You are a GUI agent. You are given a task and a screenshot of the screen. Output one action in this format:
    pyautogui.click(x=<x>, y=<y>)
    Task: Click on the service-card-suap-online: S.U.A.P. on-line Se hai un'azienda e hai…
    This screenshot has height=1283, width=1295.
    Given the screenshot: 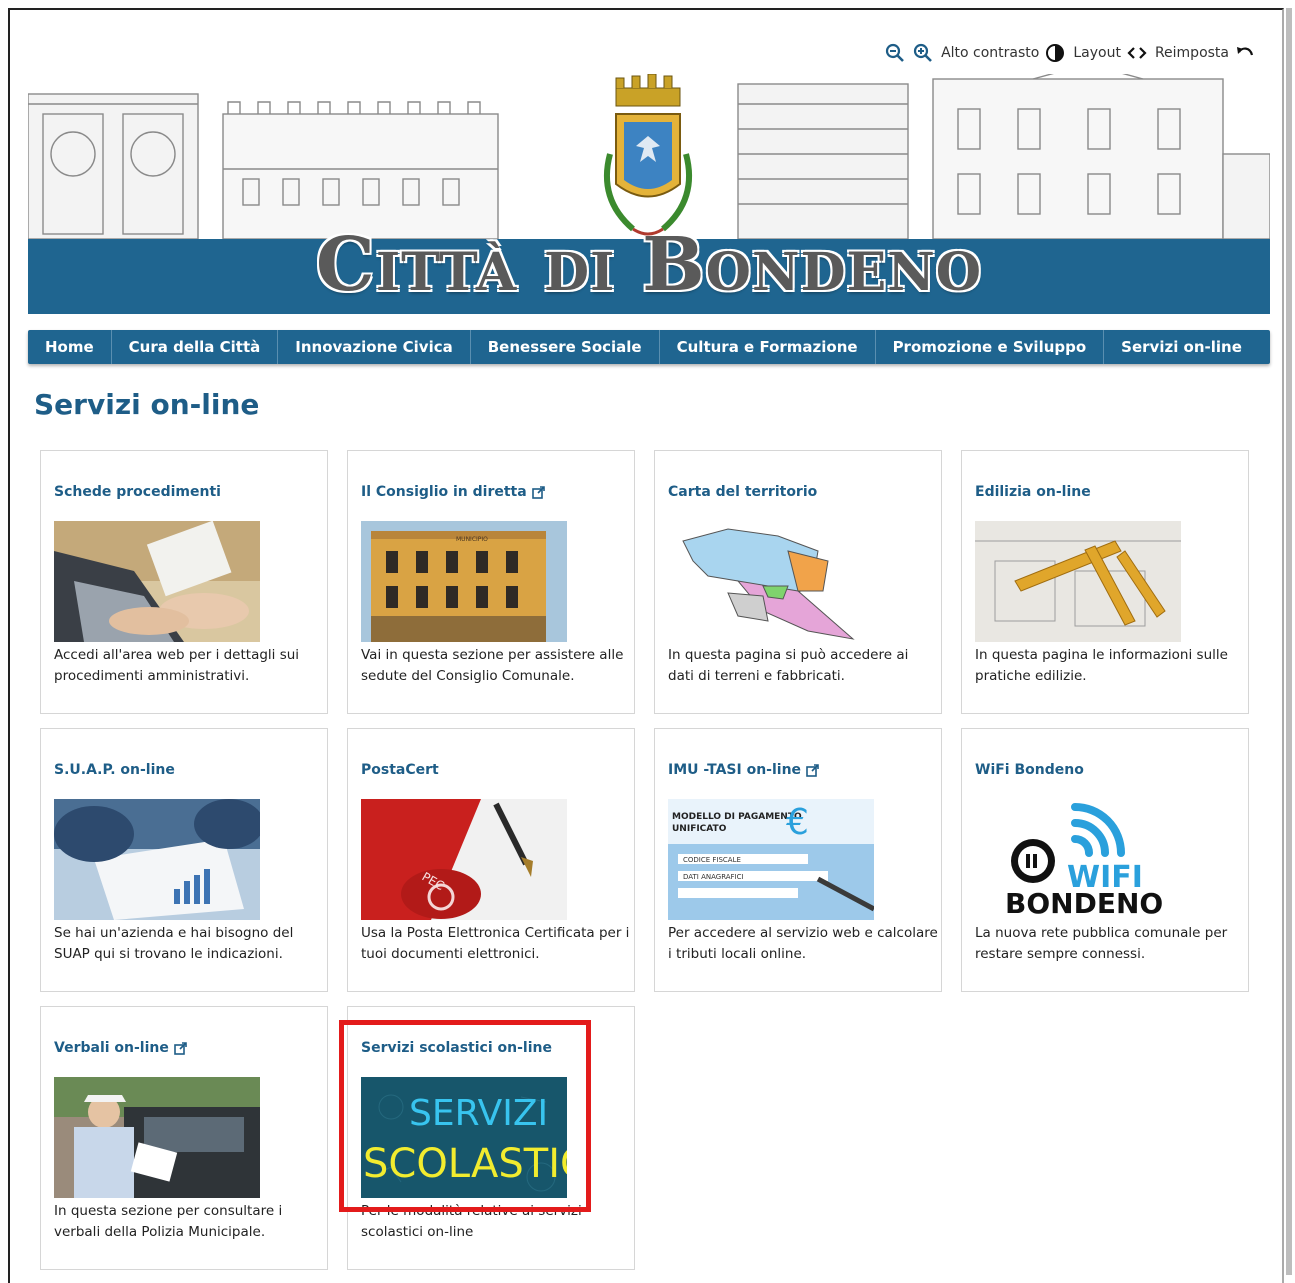 What is the action you would take?
    pyautogui.click(x=184, y=860)
    